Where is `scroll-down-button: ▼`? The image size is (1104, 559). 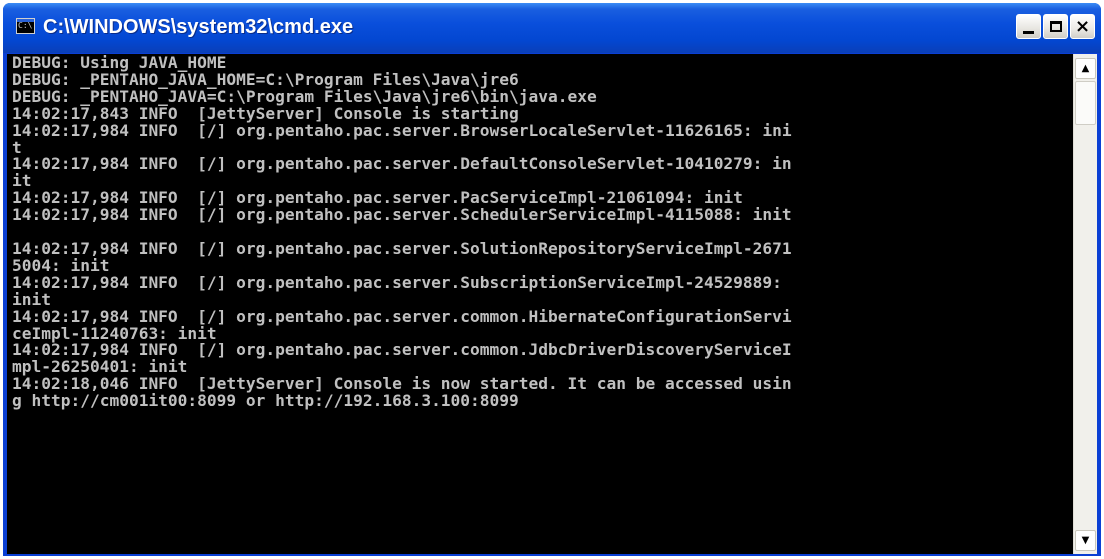 scroll-down-button: ▼ is located at coordinates (1085, 540).